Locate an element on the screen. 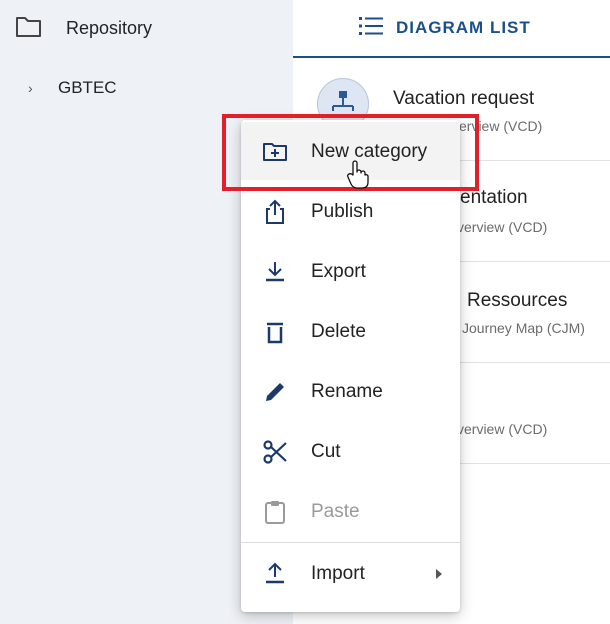 The height and width of the screenshot is (624, 610). menu-item-label: Delete is located at coordinates (338, 331).